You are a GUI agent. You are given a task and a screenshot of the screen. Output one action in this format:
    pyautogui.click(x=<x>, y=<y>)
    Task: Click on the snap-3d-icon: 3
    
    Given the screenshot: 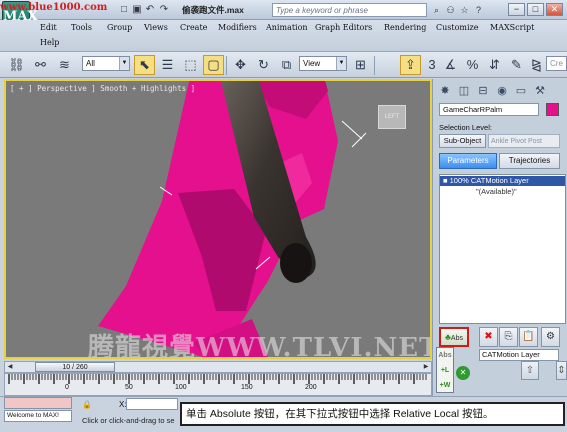 What is the action you would take?
    pyautogui.click(x=432, y=65)
    